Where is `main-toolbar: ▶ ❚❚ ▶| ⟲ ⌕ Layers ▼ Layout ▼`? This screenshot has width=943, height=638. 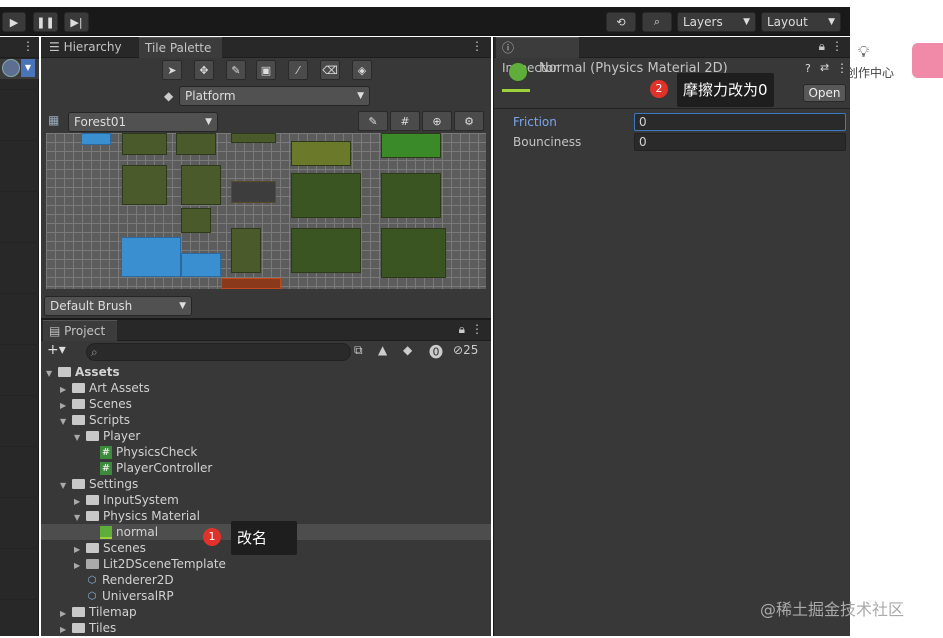
main-toolbar: ▶ ❚❚ ▶| ⟲ ⌕ Layers ▼ Layout ▼ is located at coordinates (425, 21).